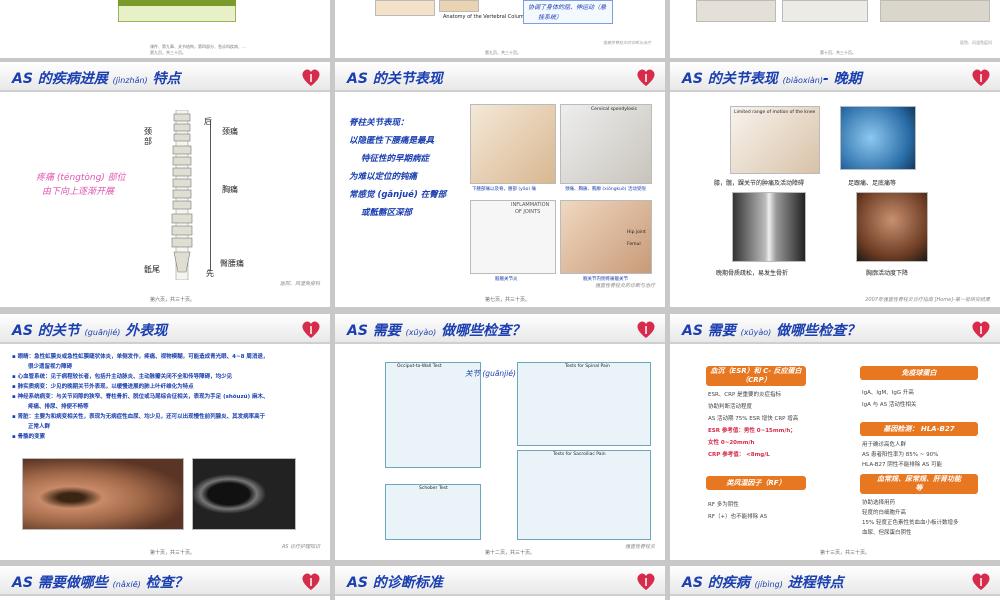  Describe the element at coordinates (39, 427) in the screenshot. I see `list-item: 正常人群` at that location.